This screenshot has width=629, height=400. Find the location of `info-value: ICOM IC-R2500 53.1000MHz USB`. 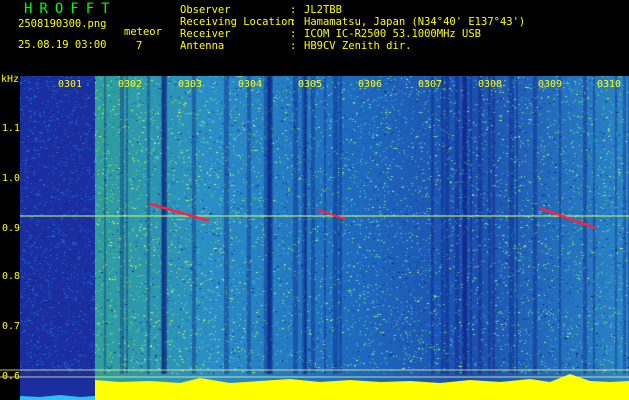

info-value: ICOM IC-R2500 53.1000MHz USB is located at coordinates (393, 34).